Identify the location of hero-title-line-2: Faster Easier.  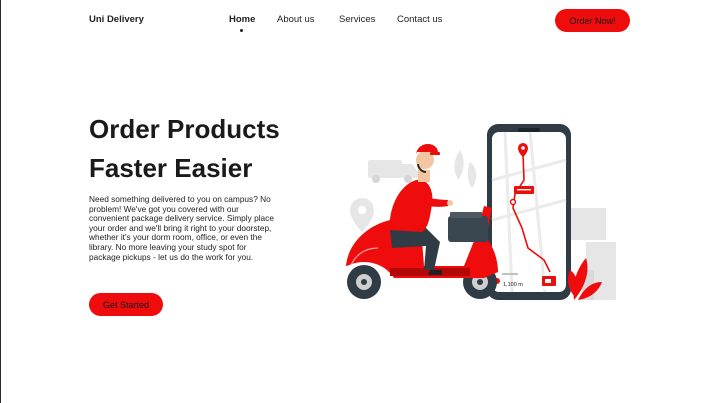
(171, 168).